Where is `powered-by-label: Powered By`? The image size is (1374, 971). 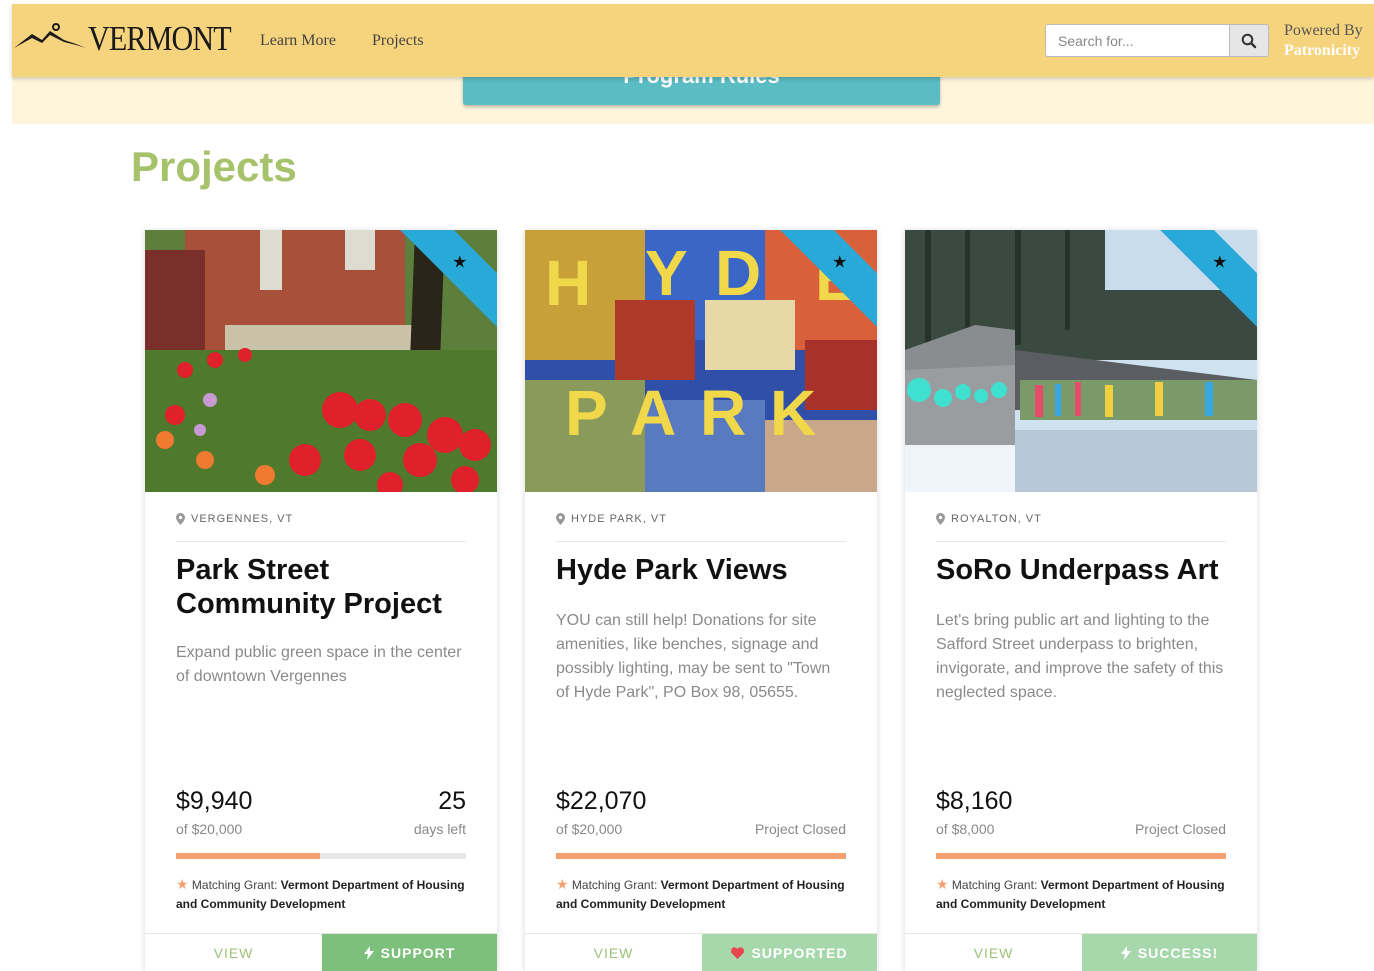
powered-by-label: Powered By is located at coordinates (1323, 30).